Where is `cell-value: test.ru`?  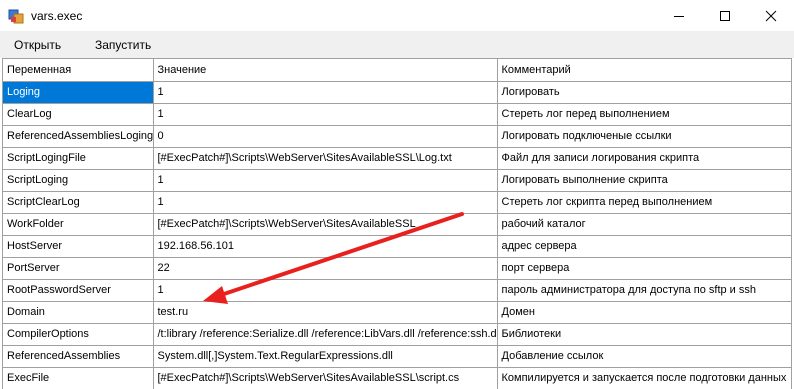
cell-value: test.ru is located at coordinates (325, 312).